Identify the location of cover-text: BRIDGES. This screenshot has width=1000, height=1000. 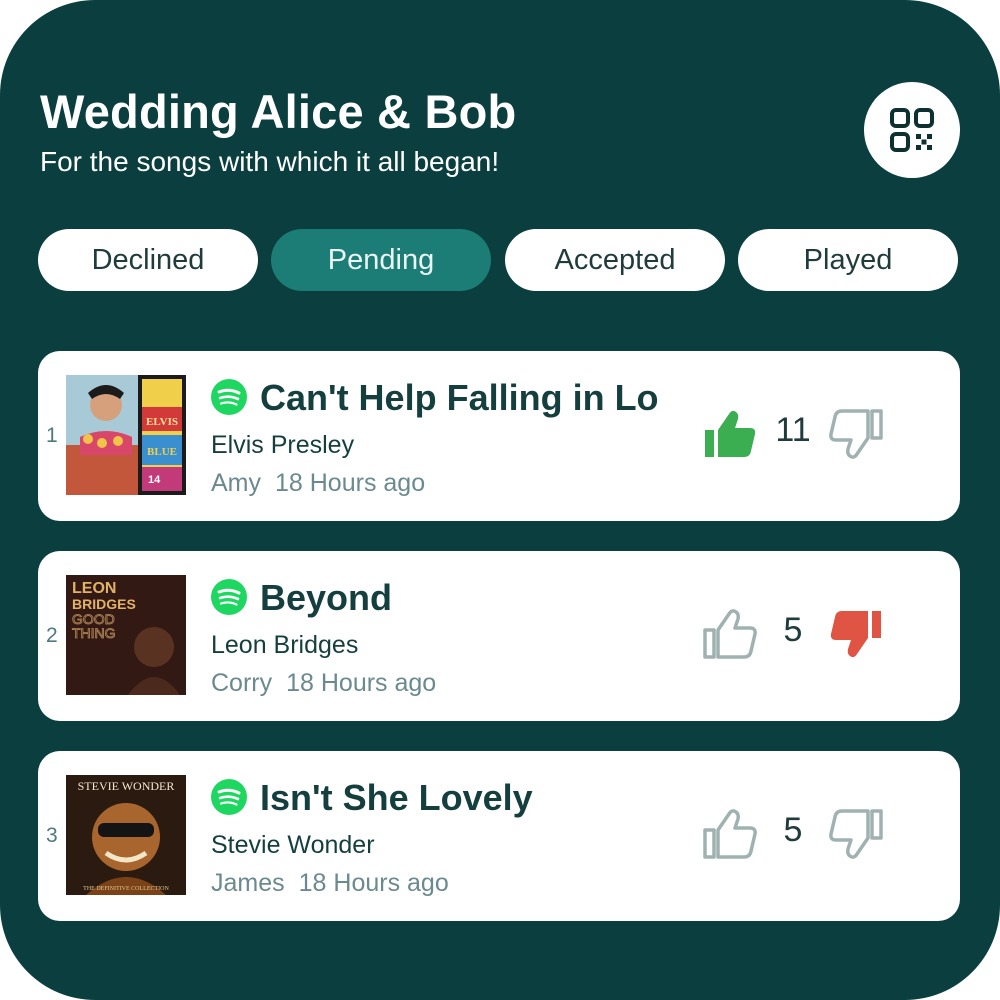
(104, 604).